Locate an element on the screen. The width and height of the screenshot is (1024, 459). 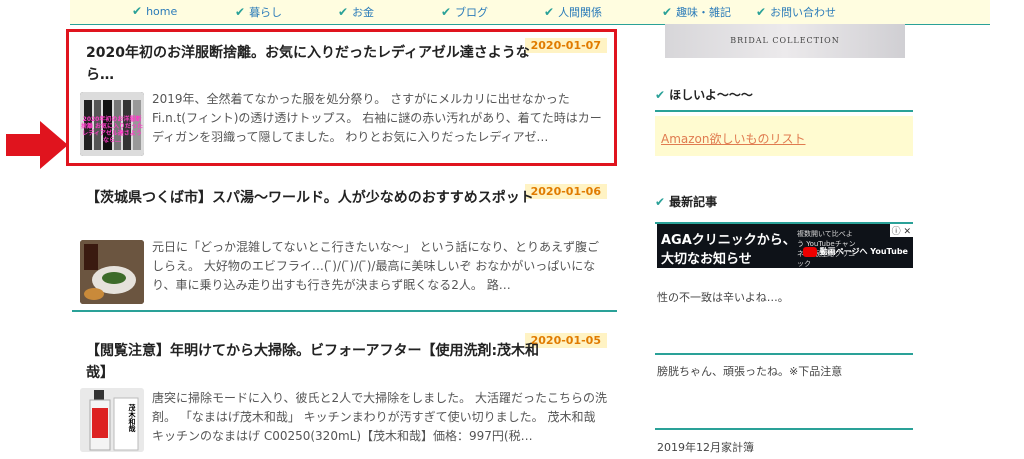
latest-posts-widget: ✔ 最新記事 is located at coordinates (784, 208).